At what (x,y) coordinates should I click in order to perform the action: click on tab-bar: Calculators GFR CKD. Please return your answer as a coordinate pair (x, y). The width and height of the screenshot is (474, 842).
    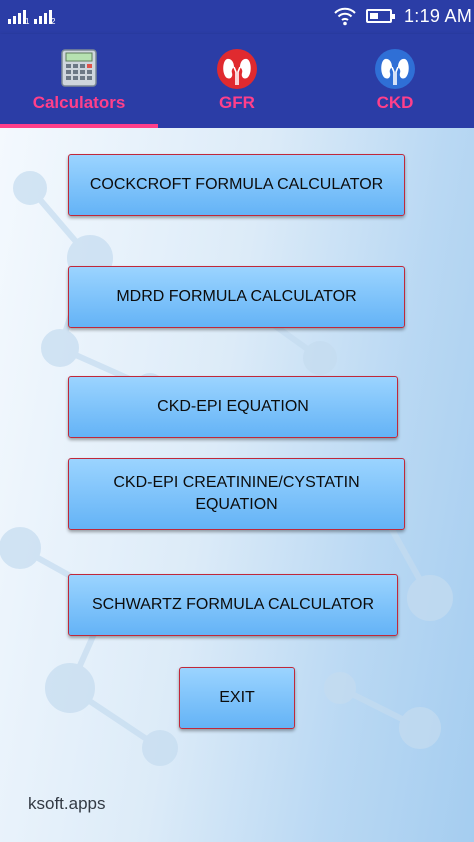
    Looking at the image, I should click on (237, 81).